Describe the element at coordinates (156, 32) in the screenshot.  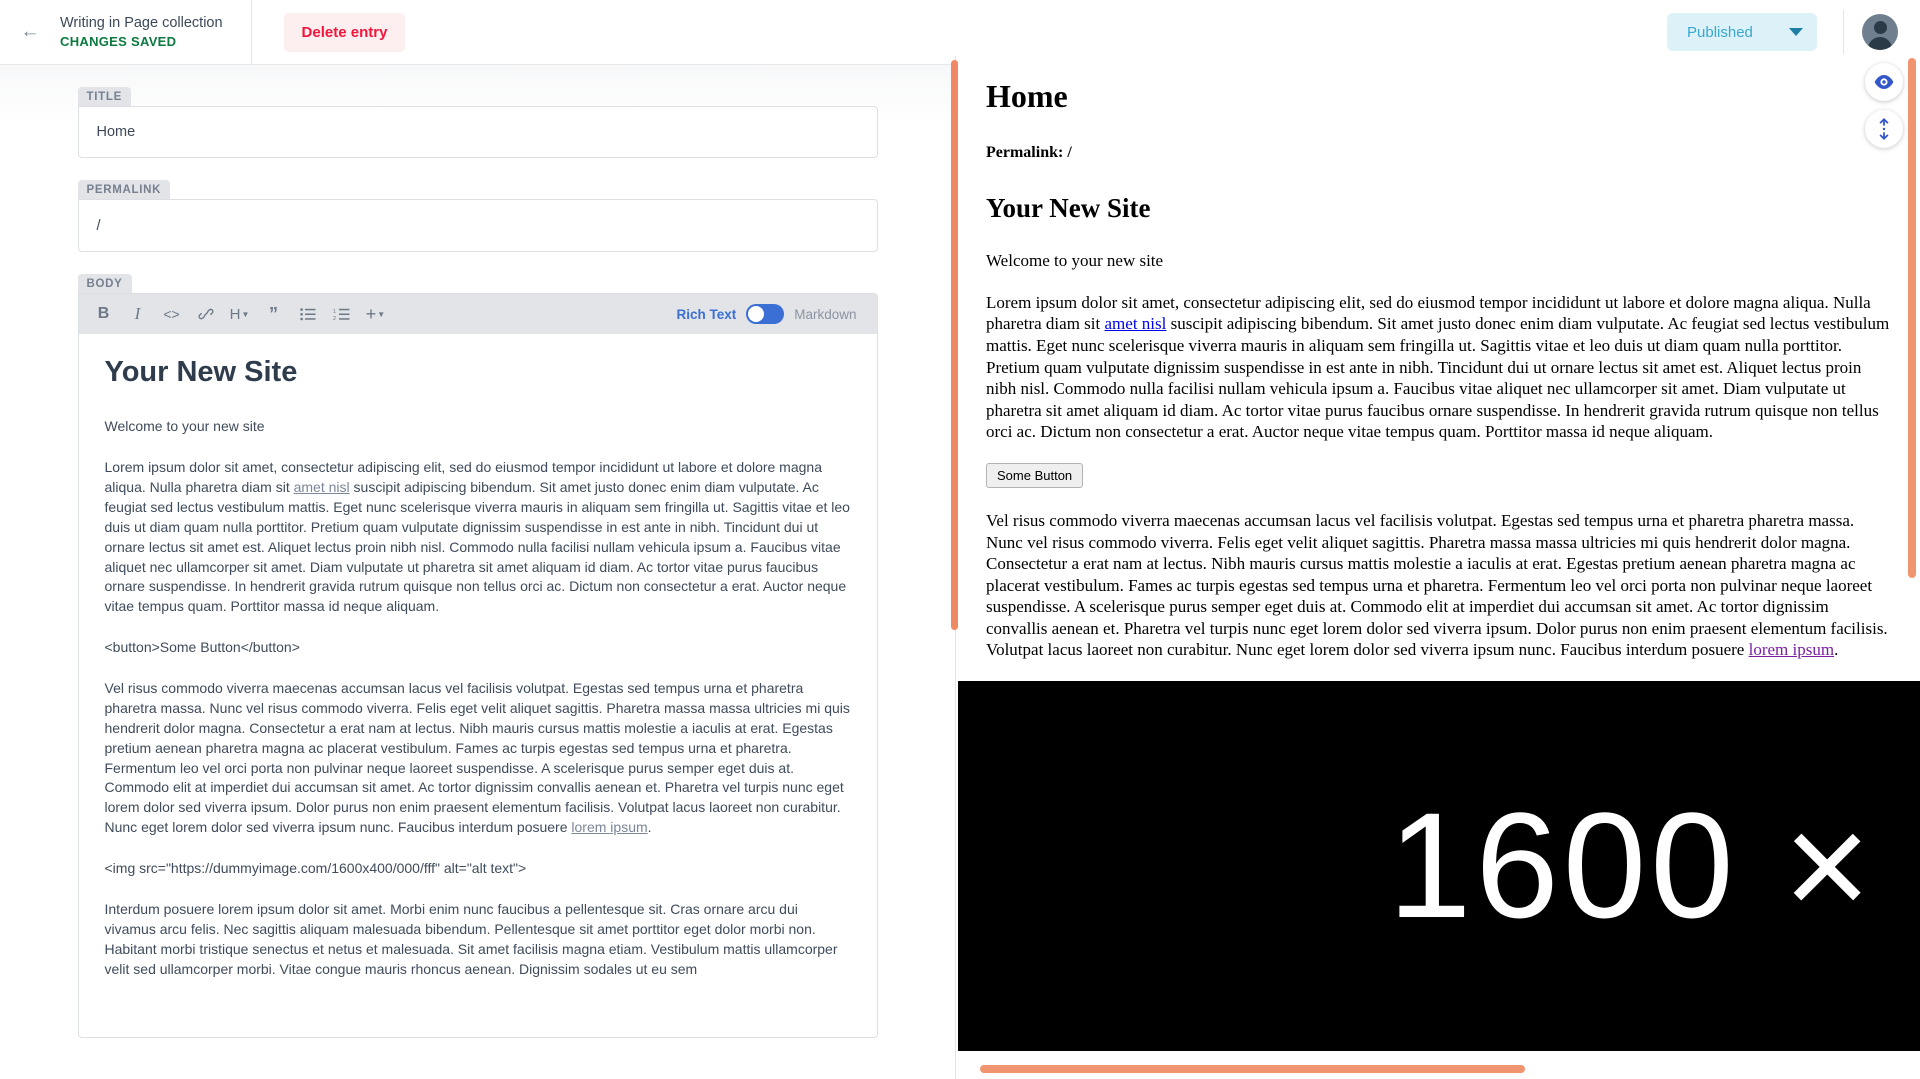
I see `editor-status-block: Writing in Page collection CHANGES SAVED` at that location.